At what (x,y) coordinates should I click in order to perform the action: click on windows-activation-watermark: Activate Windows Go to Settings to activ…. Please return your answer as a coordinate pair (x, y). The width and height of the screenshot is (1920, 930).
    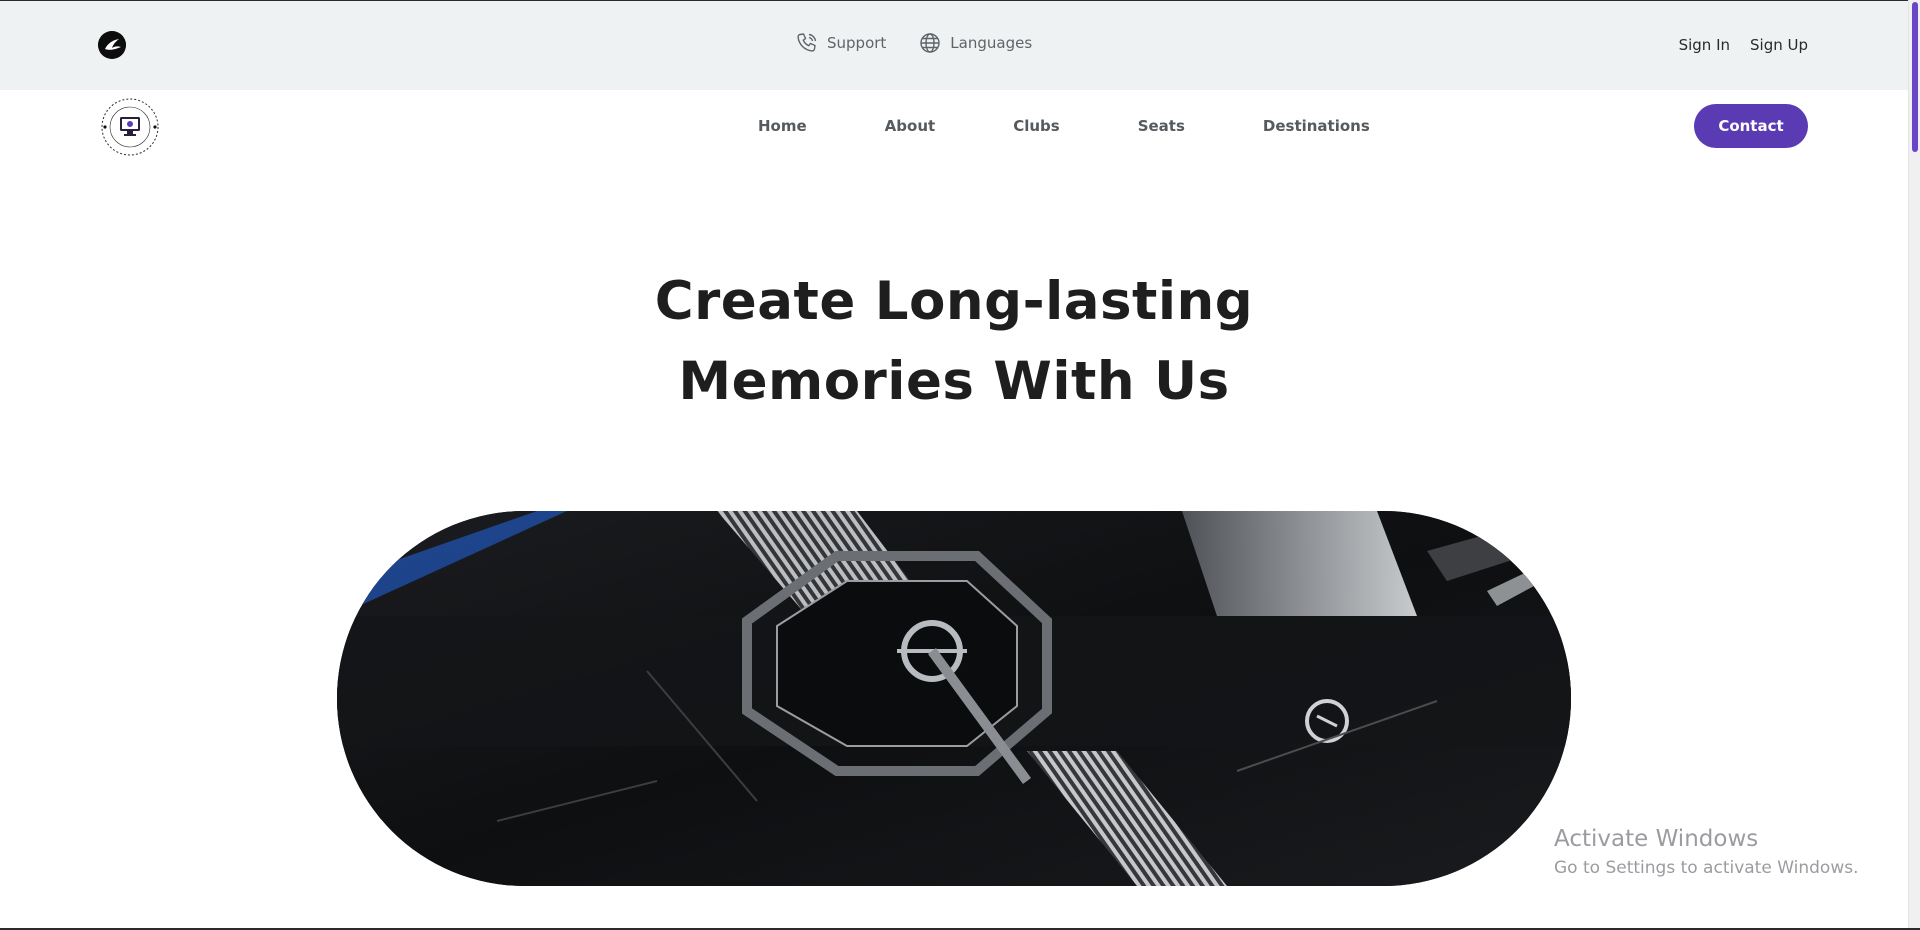
    Looking at the image, I should click on (1706, 852).